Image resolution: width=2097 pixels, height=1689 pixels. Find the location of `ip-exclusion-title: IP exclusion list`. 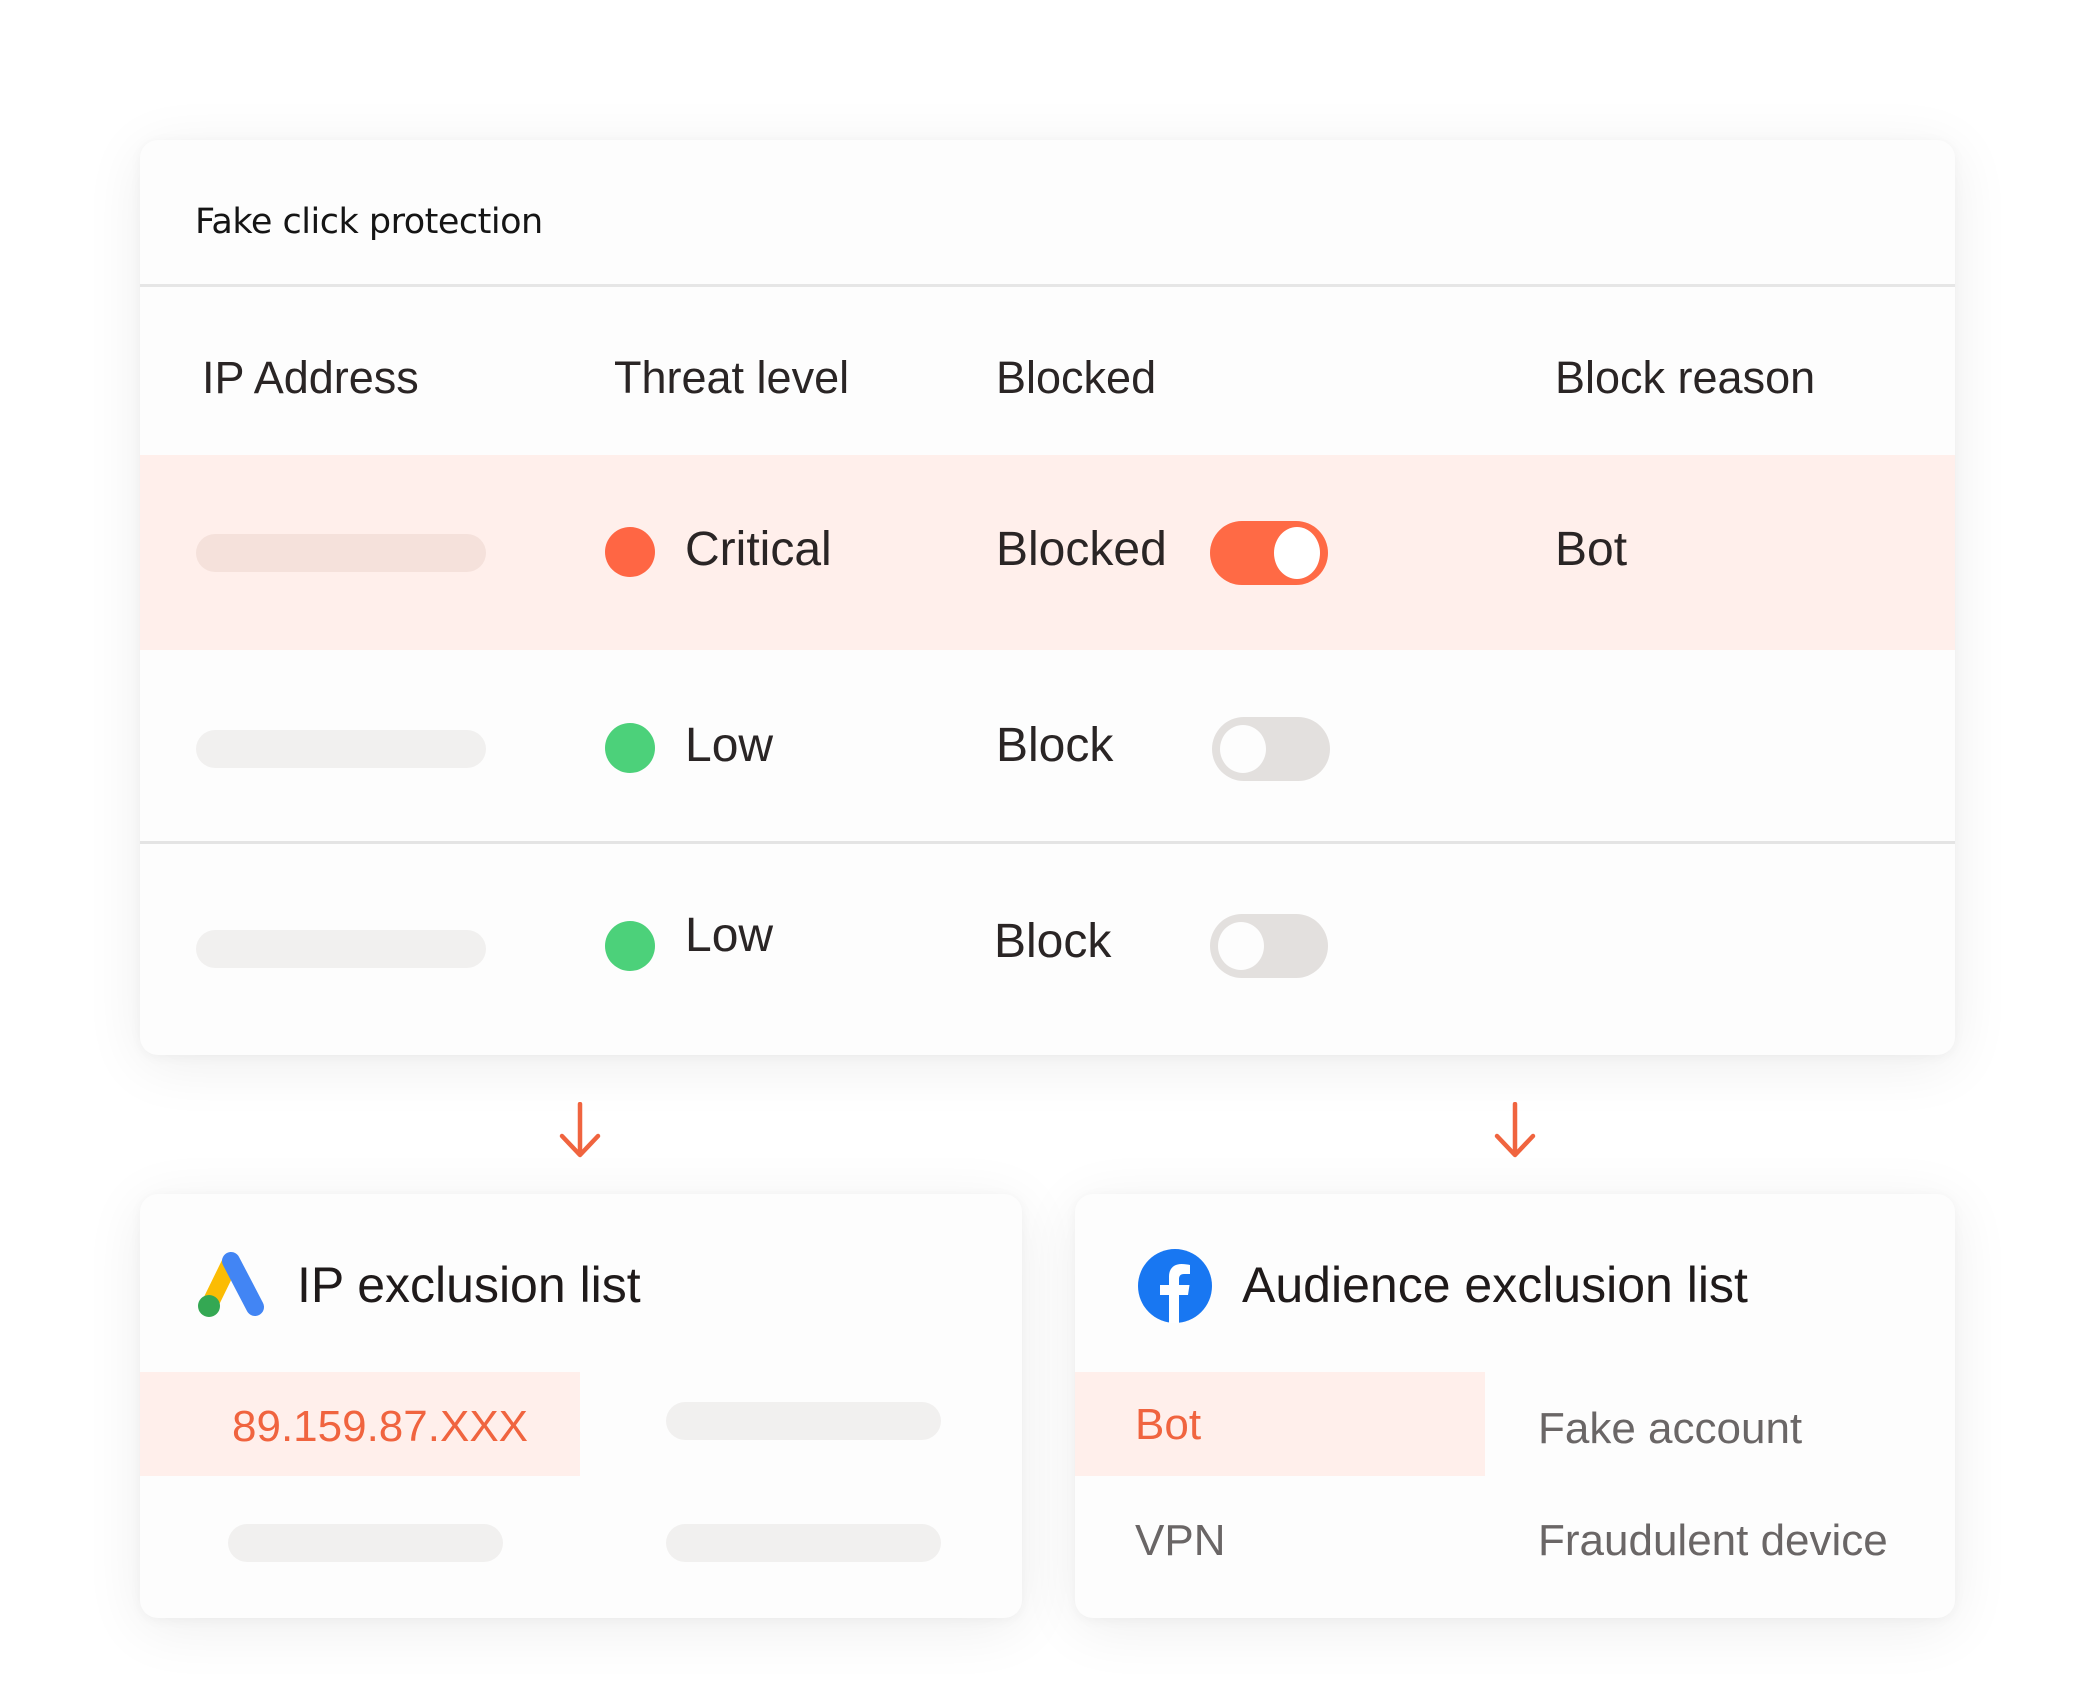

ip-exclusion-title: IP exclusion list is located at coordinates (469, 1285).